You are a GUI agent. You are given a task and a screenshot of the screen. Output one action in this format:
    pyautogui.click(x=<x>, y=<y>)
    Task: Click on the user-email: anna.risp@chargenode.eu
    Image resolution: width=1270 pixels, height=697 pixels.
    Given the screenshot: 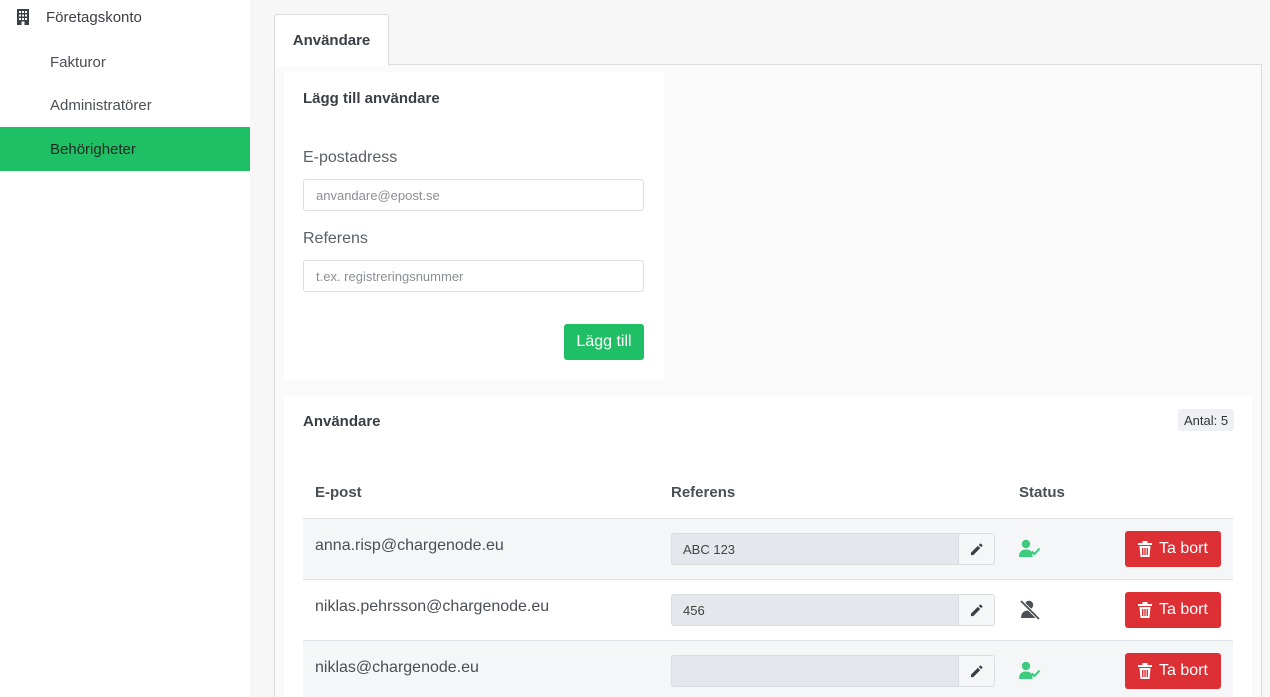 What is the action you would take?
    pyautogui.click(x=409, y=545)
    